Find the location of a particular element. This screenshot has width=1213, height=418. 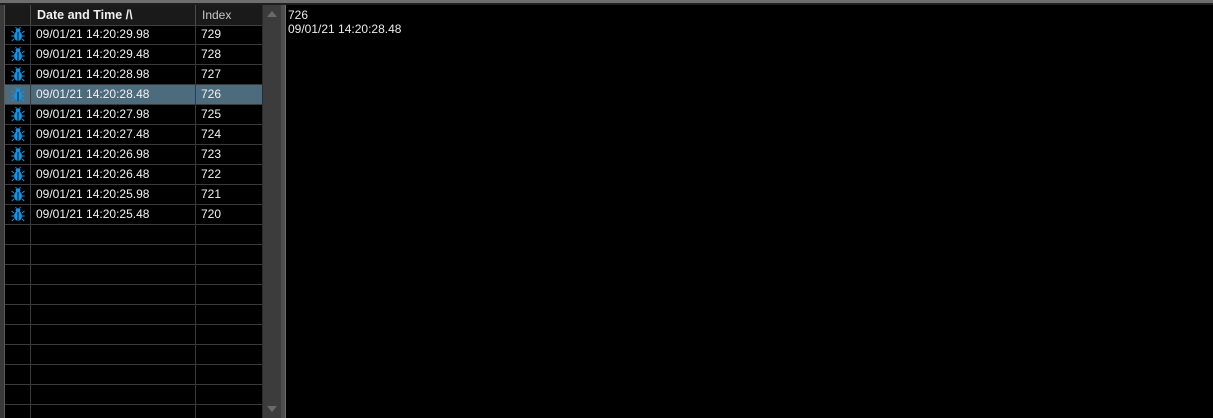

table-row: 09/01/21 14:20:25.48 720 is located at coordinates (133, 215).